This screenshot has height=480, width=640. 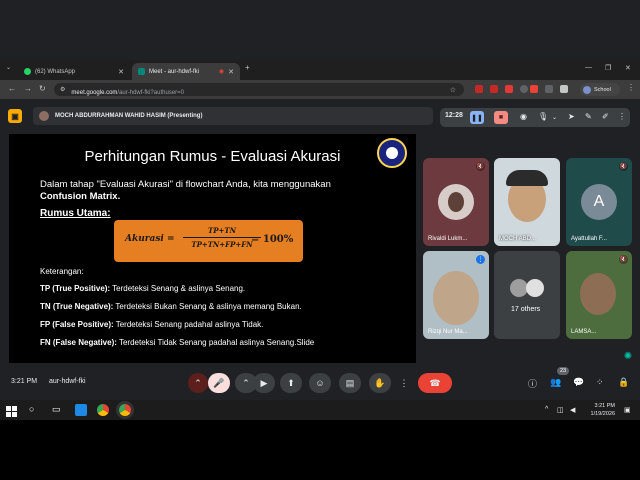 What do you see at coordinates (535, 117) in the screenshot?
I see `presenter-controls: 12:28 ❚❚ ■ ◉ 🎙 ⌄ ➤ ✎ ✐ ⋮` at bounding box center [535, 117].